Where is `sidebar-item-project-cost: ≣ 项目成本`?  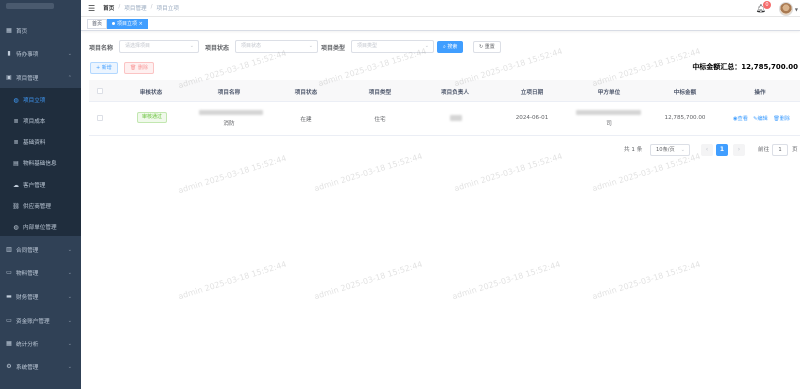
sidebar-item-project-cost: ≣ 项目成本 is located at coordinates (40, 121).